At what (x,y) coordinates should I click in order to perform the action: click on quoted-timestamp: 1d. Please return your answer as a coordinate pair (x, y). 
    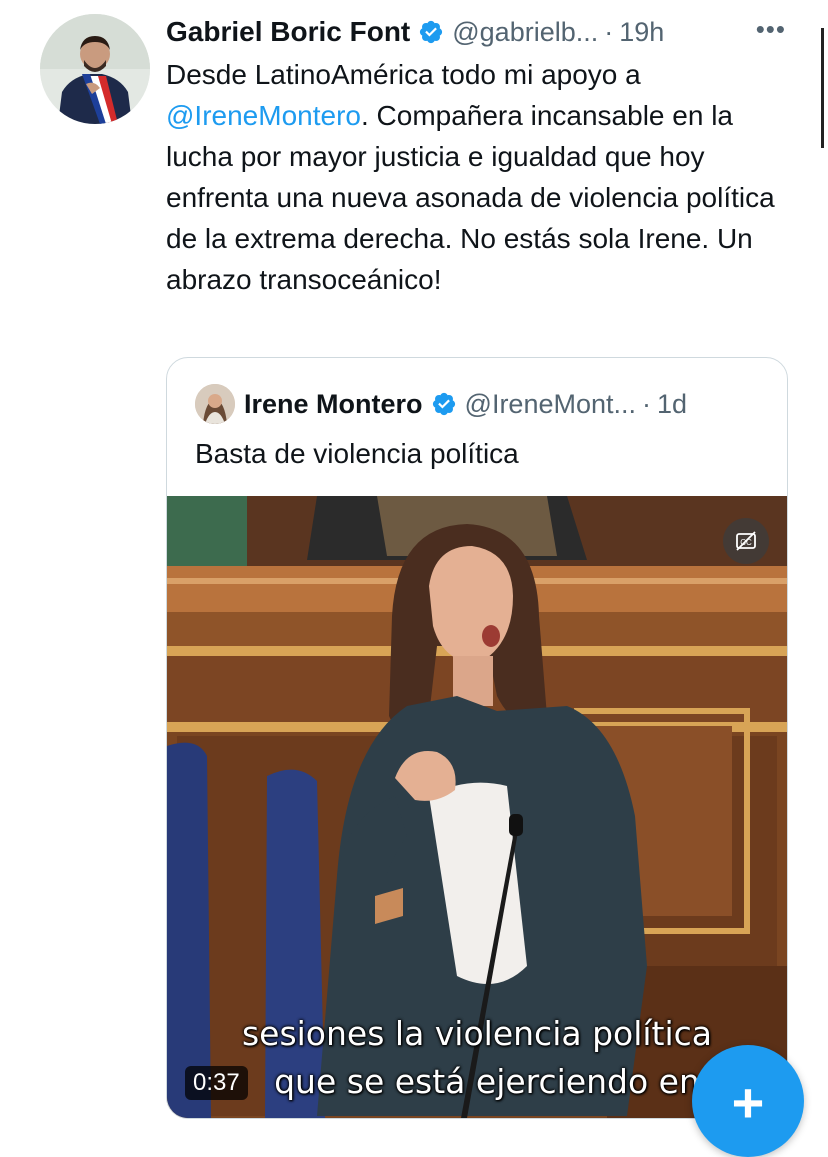
    Looking at the image, I should click on (672, 404).